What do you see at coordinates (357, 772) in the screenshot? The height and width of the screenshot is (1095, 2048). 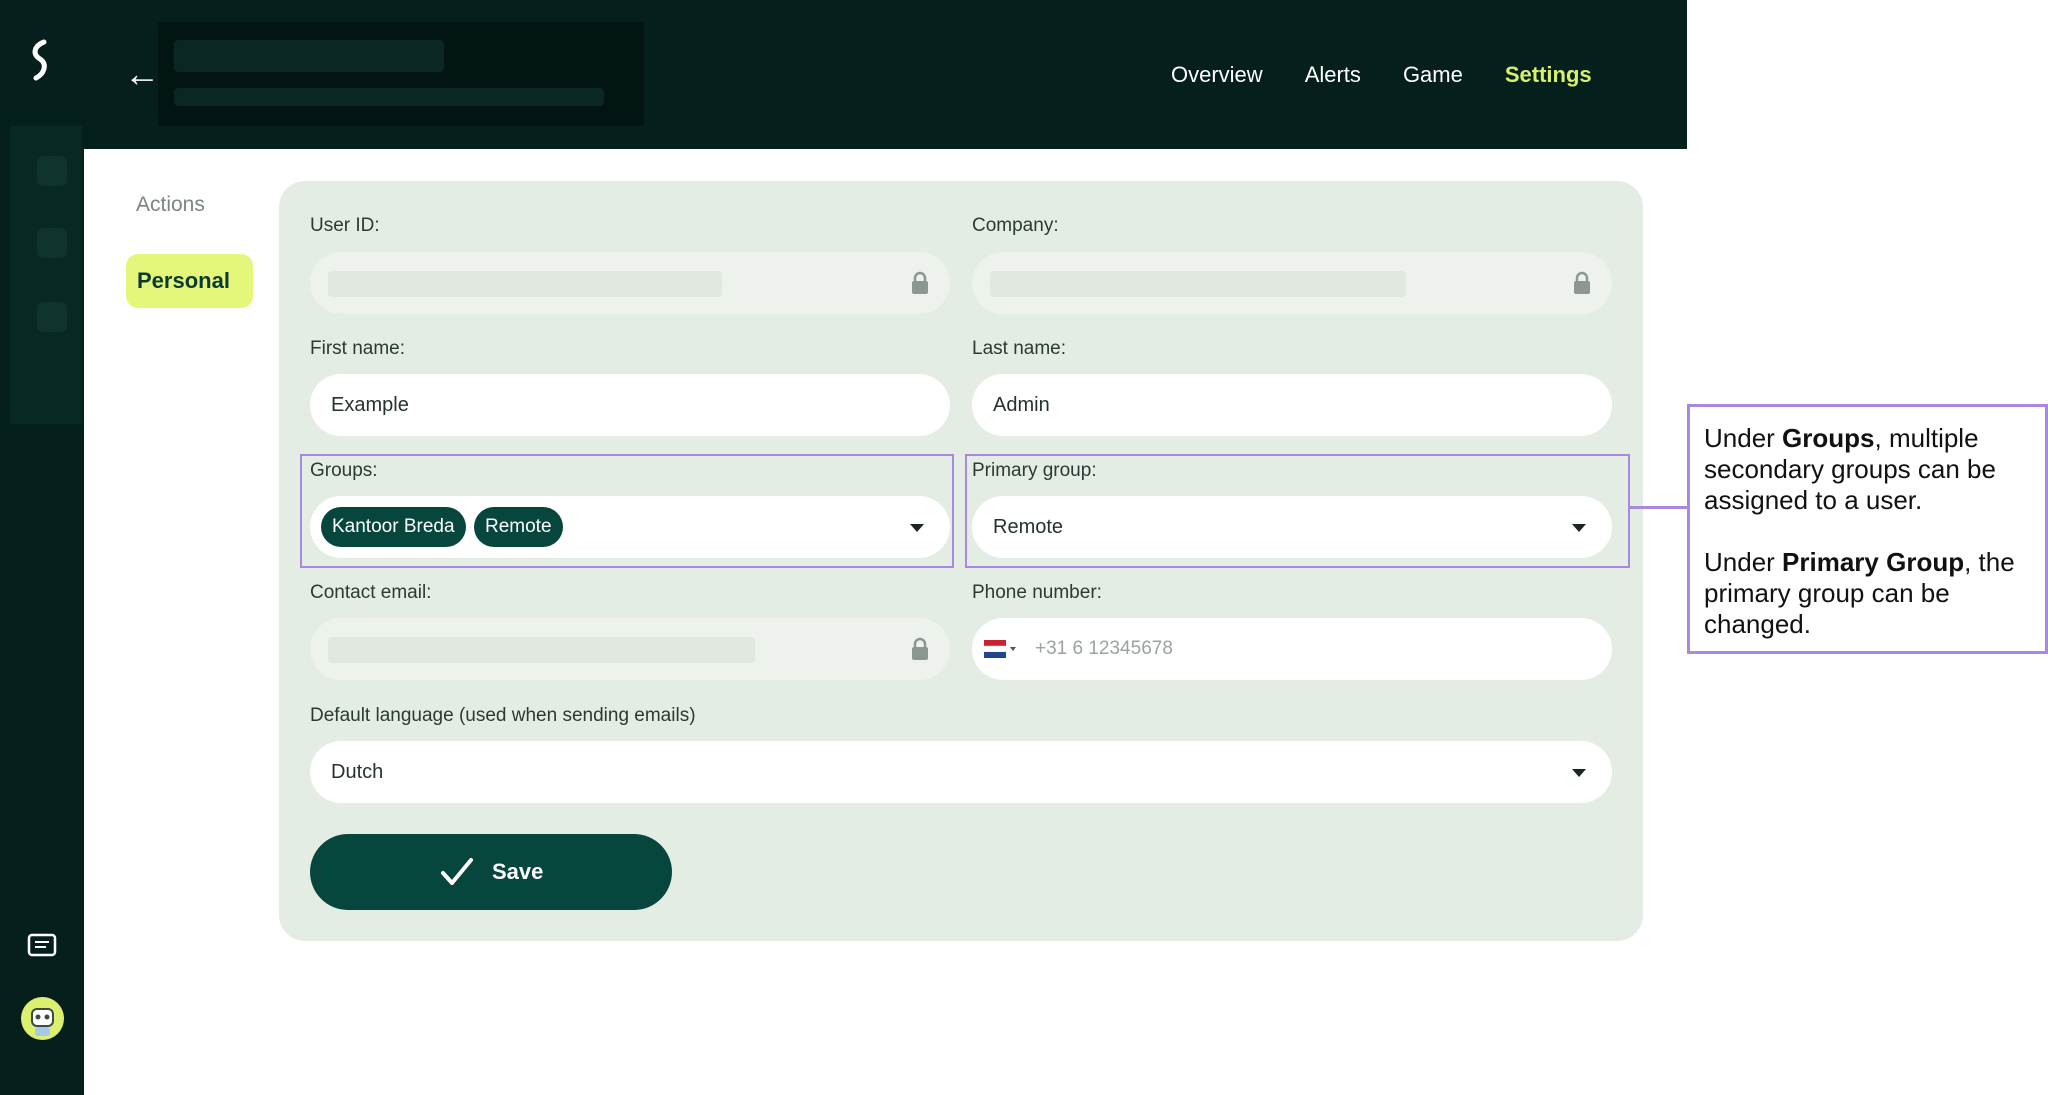 I see `default-language-value: Dutch` at bounding box center [357, 772].